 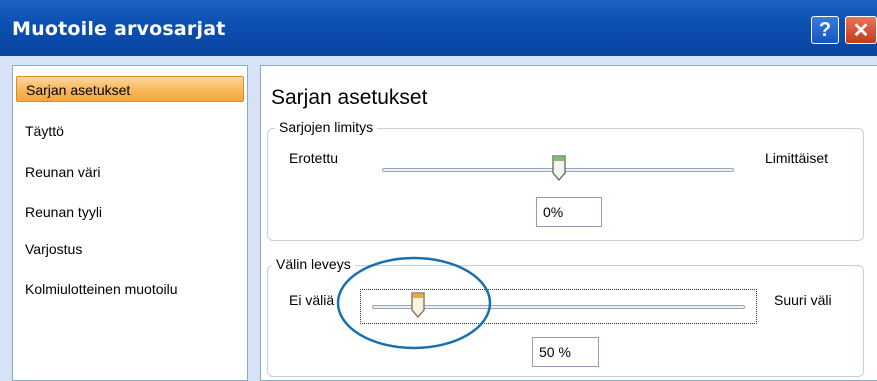 I want to click on overlap-min-label: Erotettu, so click(x=314, y=158).